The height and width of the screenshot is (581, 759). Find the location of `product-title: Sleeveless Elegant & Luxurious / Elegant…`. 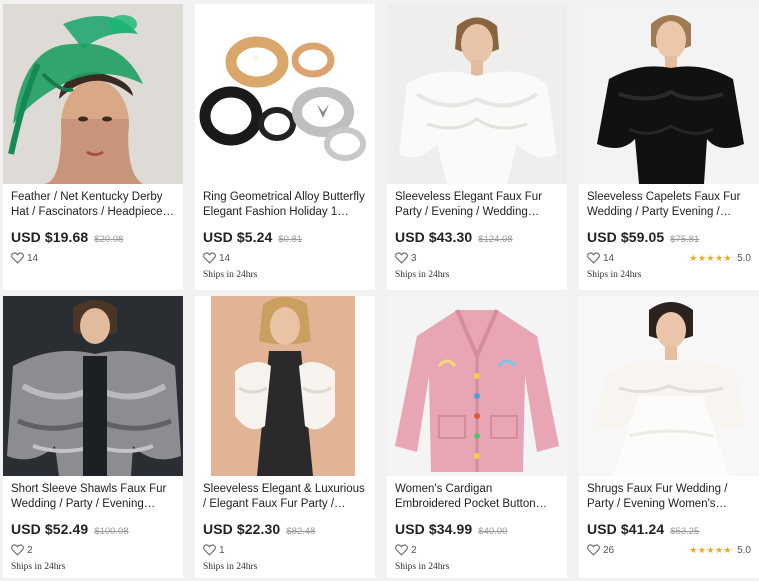

product-title: Sleeveless Elegant & Luxurious / Elegant… is located at coordinates (285, 497).